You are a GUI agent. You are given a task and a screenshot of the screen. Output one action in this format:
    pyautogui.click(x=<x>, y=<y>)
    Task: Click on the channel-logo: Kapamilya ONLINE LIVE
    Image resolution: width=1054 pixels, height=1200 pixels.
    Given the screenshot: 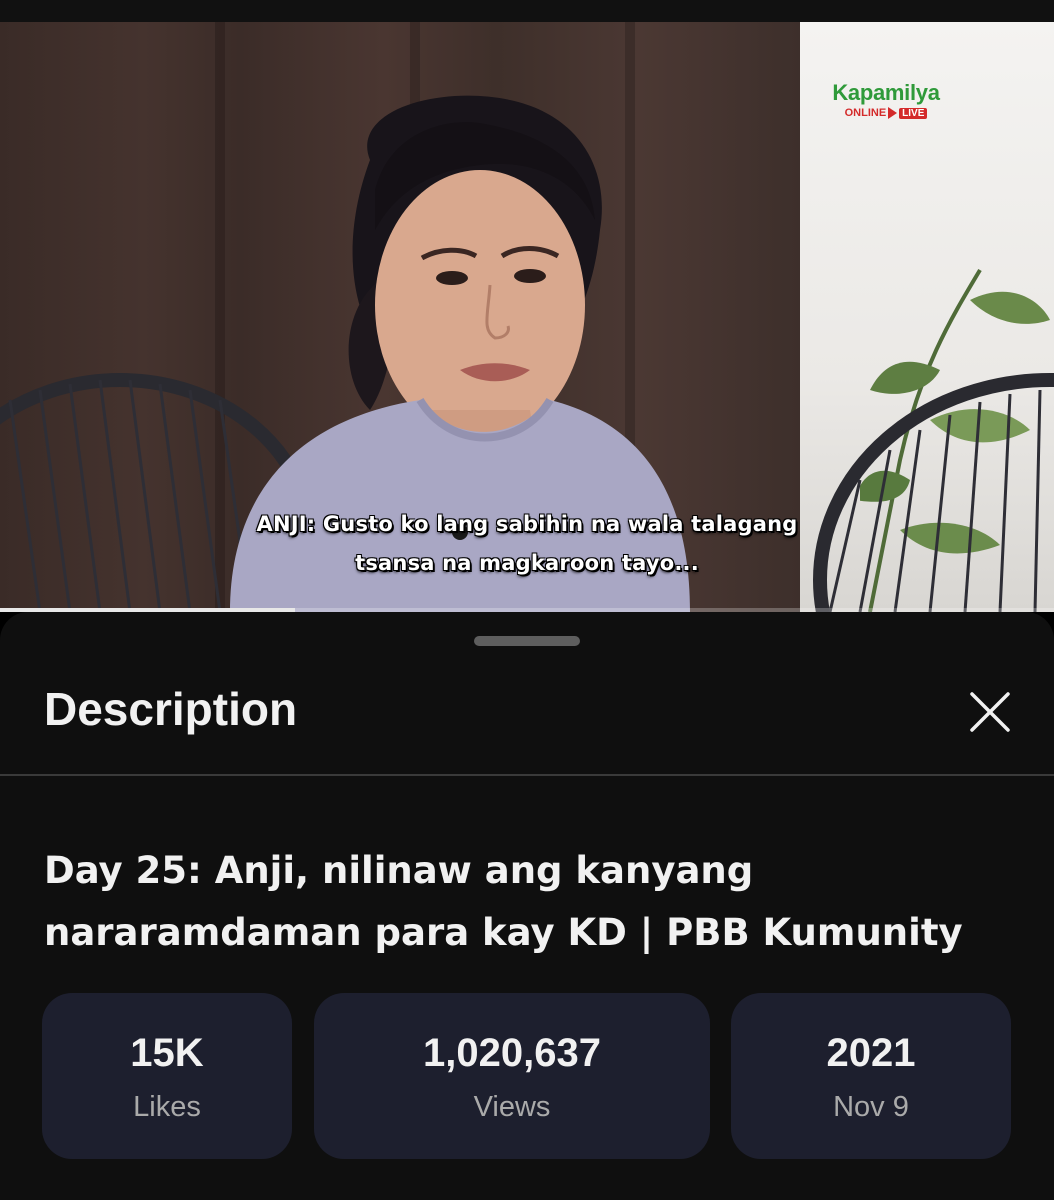 What is the action you would take?
    pyautogui.click(x=886, y=99)
    